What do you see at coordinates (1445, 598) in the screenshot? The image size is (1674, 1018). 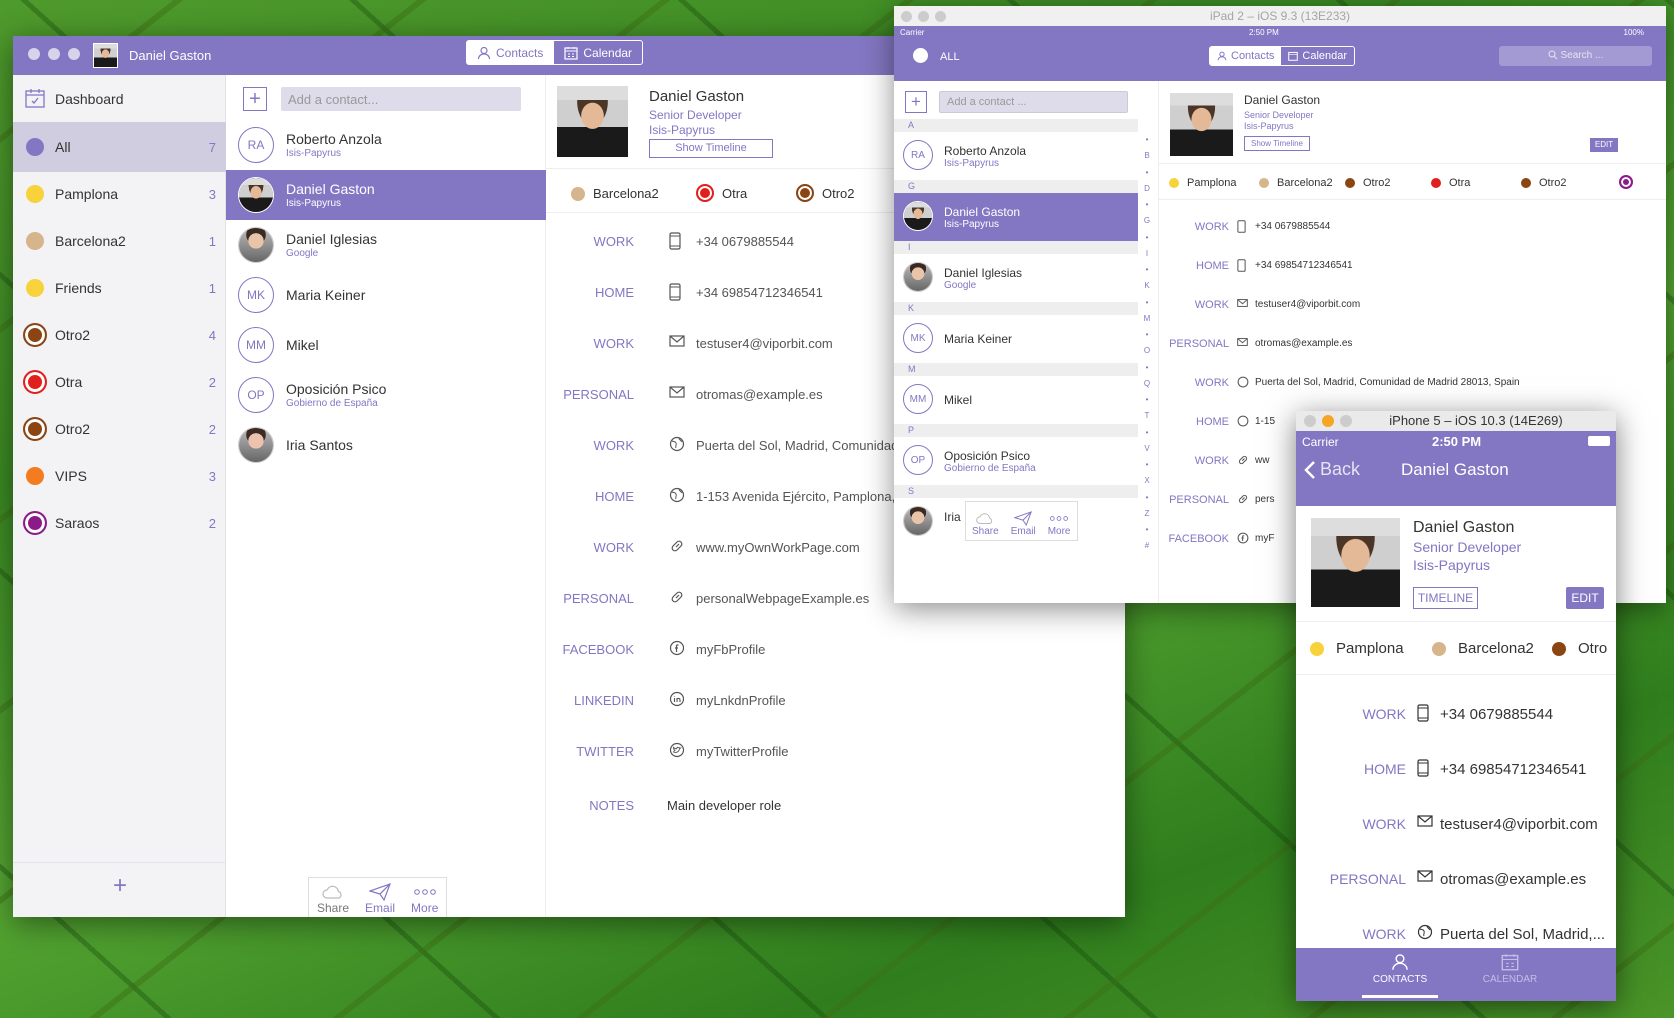 I see `timeline-button: TIMELINE` at bounding box center [1445, 598].